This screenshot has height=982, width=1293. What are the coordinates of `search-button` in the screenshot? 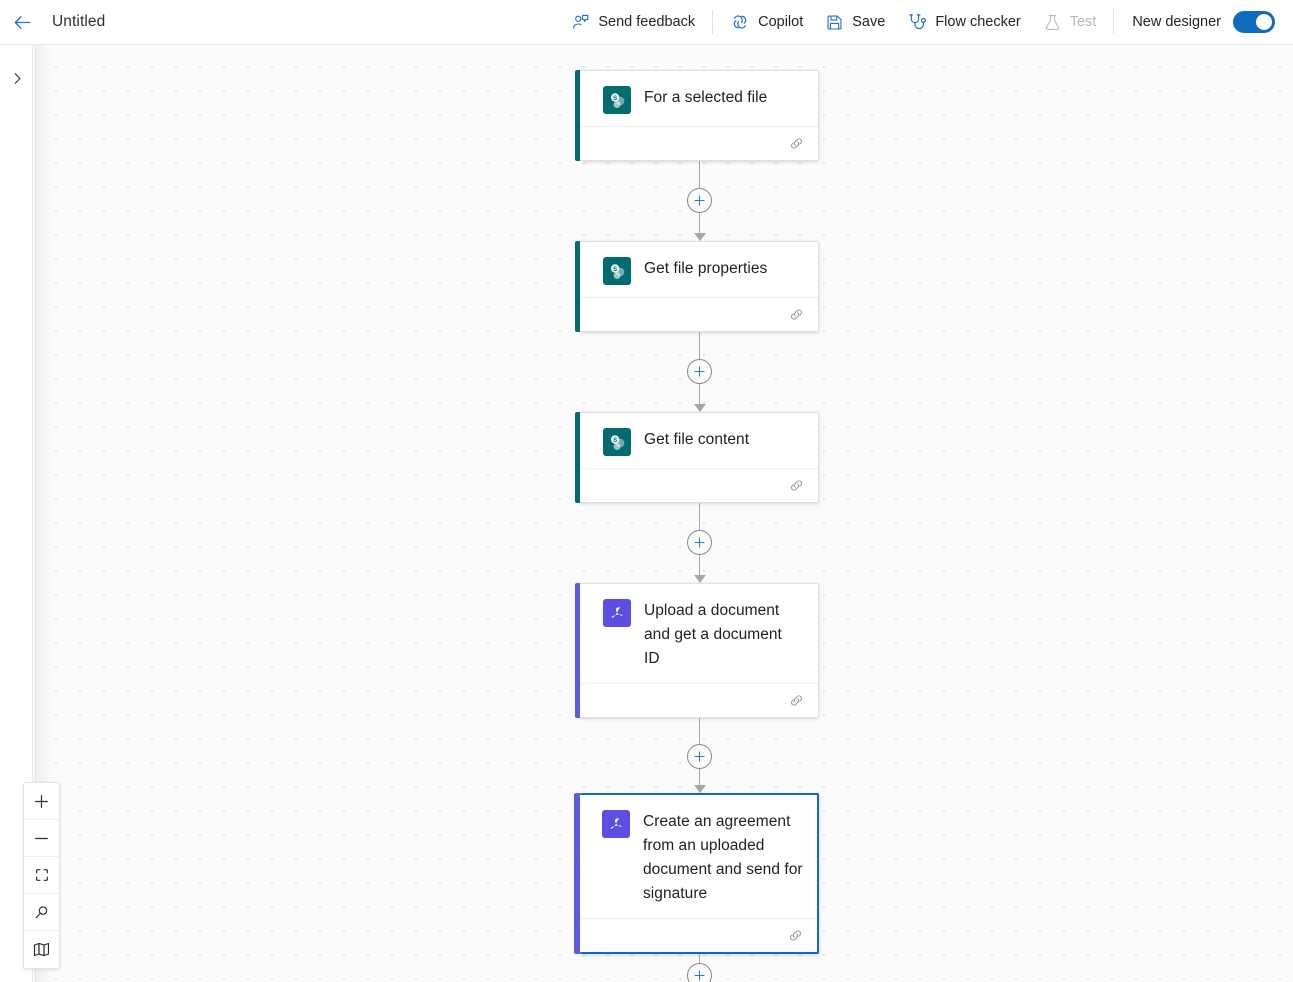 It's located at (41, 912).